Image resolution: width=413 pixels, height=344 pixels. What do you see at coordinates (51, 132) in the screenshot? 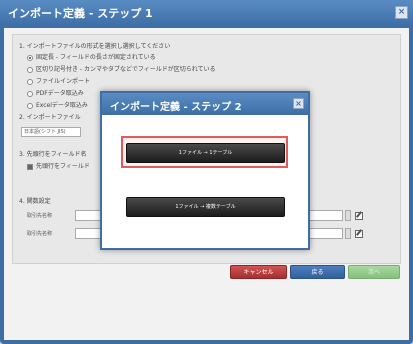
I see `encoding-select: 日本語(シフト JIS)` at bounding box center [51, 132].